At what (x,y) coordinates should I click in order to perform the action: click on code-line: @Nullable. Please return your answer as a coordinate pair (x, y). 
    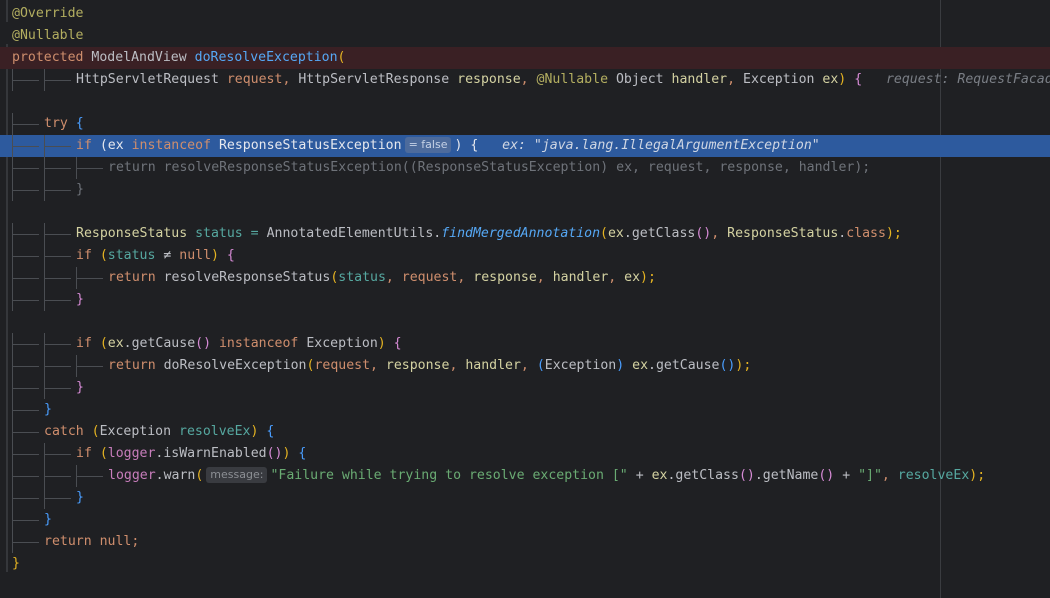
    Looking at the image, I should click on (525, 36).